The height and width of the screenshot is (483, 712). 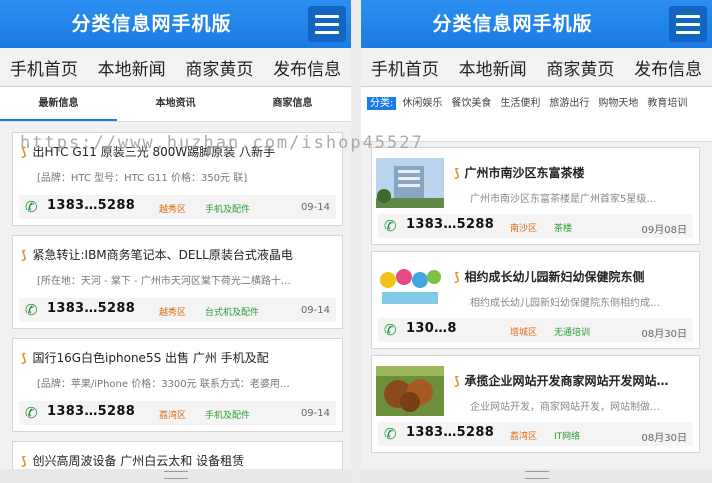 What do you see at coordinates (618, 103) in the screenshot?
I see `filter-option: 购物天地` at bounding box center [618, 103].